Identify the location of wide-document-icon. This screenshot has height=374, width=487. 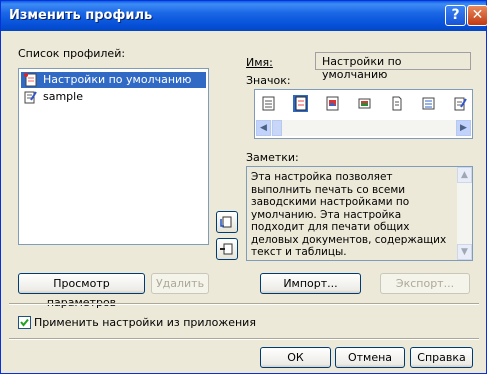
(428, 103).